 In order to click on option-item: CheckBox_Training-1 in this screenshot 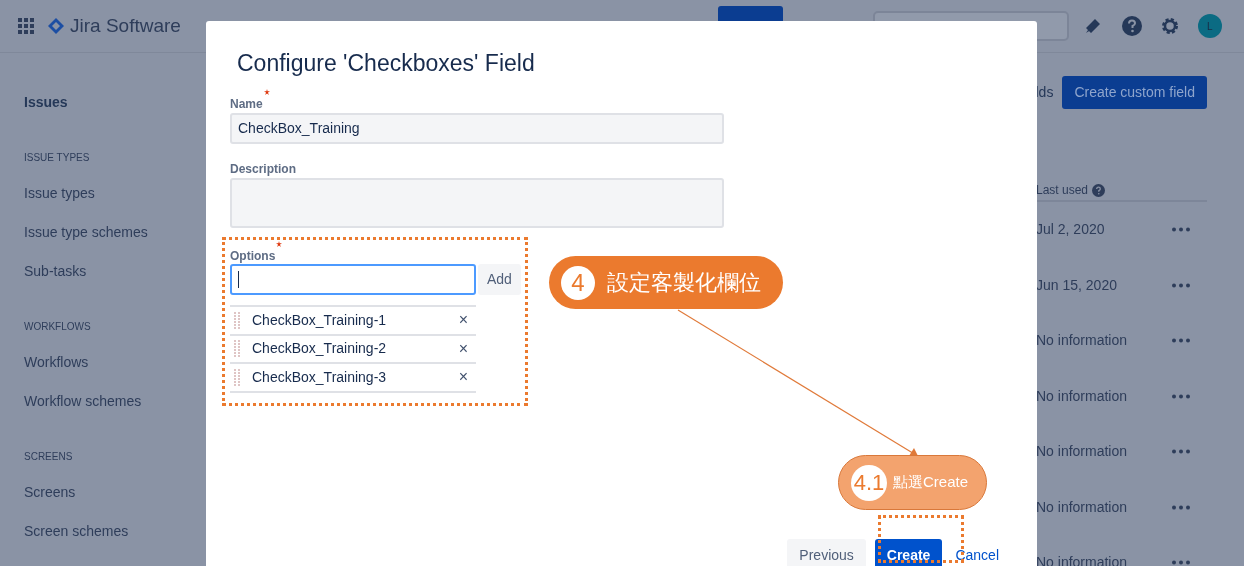, I will do `click(320, 320)`.